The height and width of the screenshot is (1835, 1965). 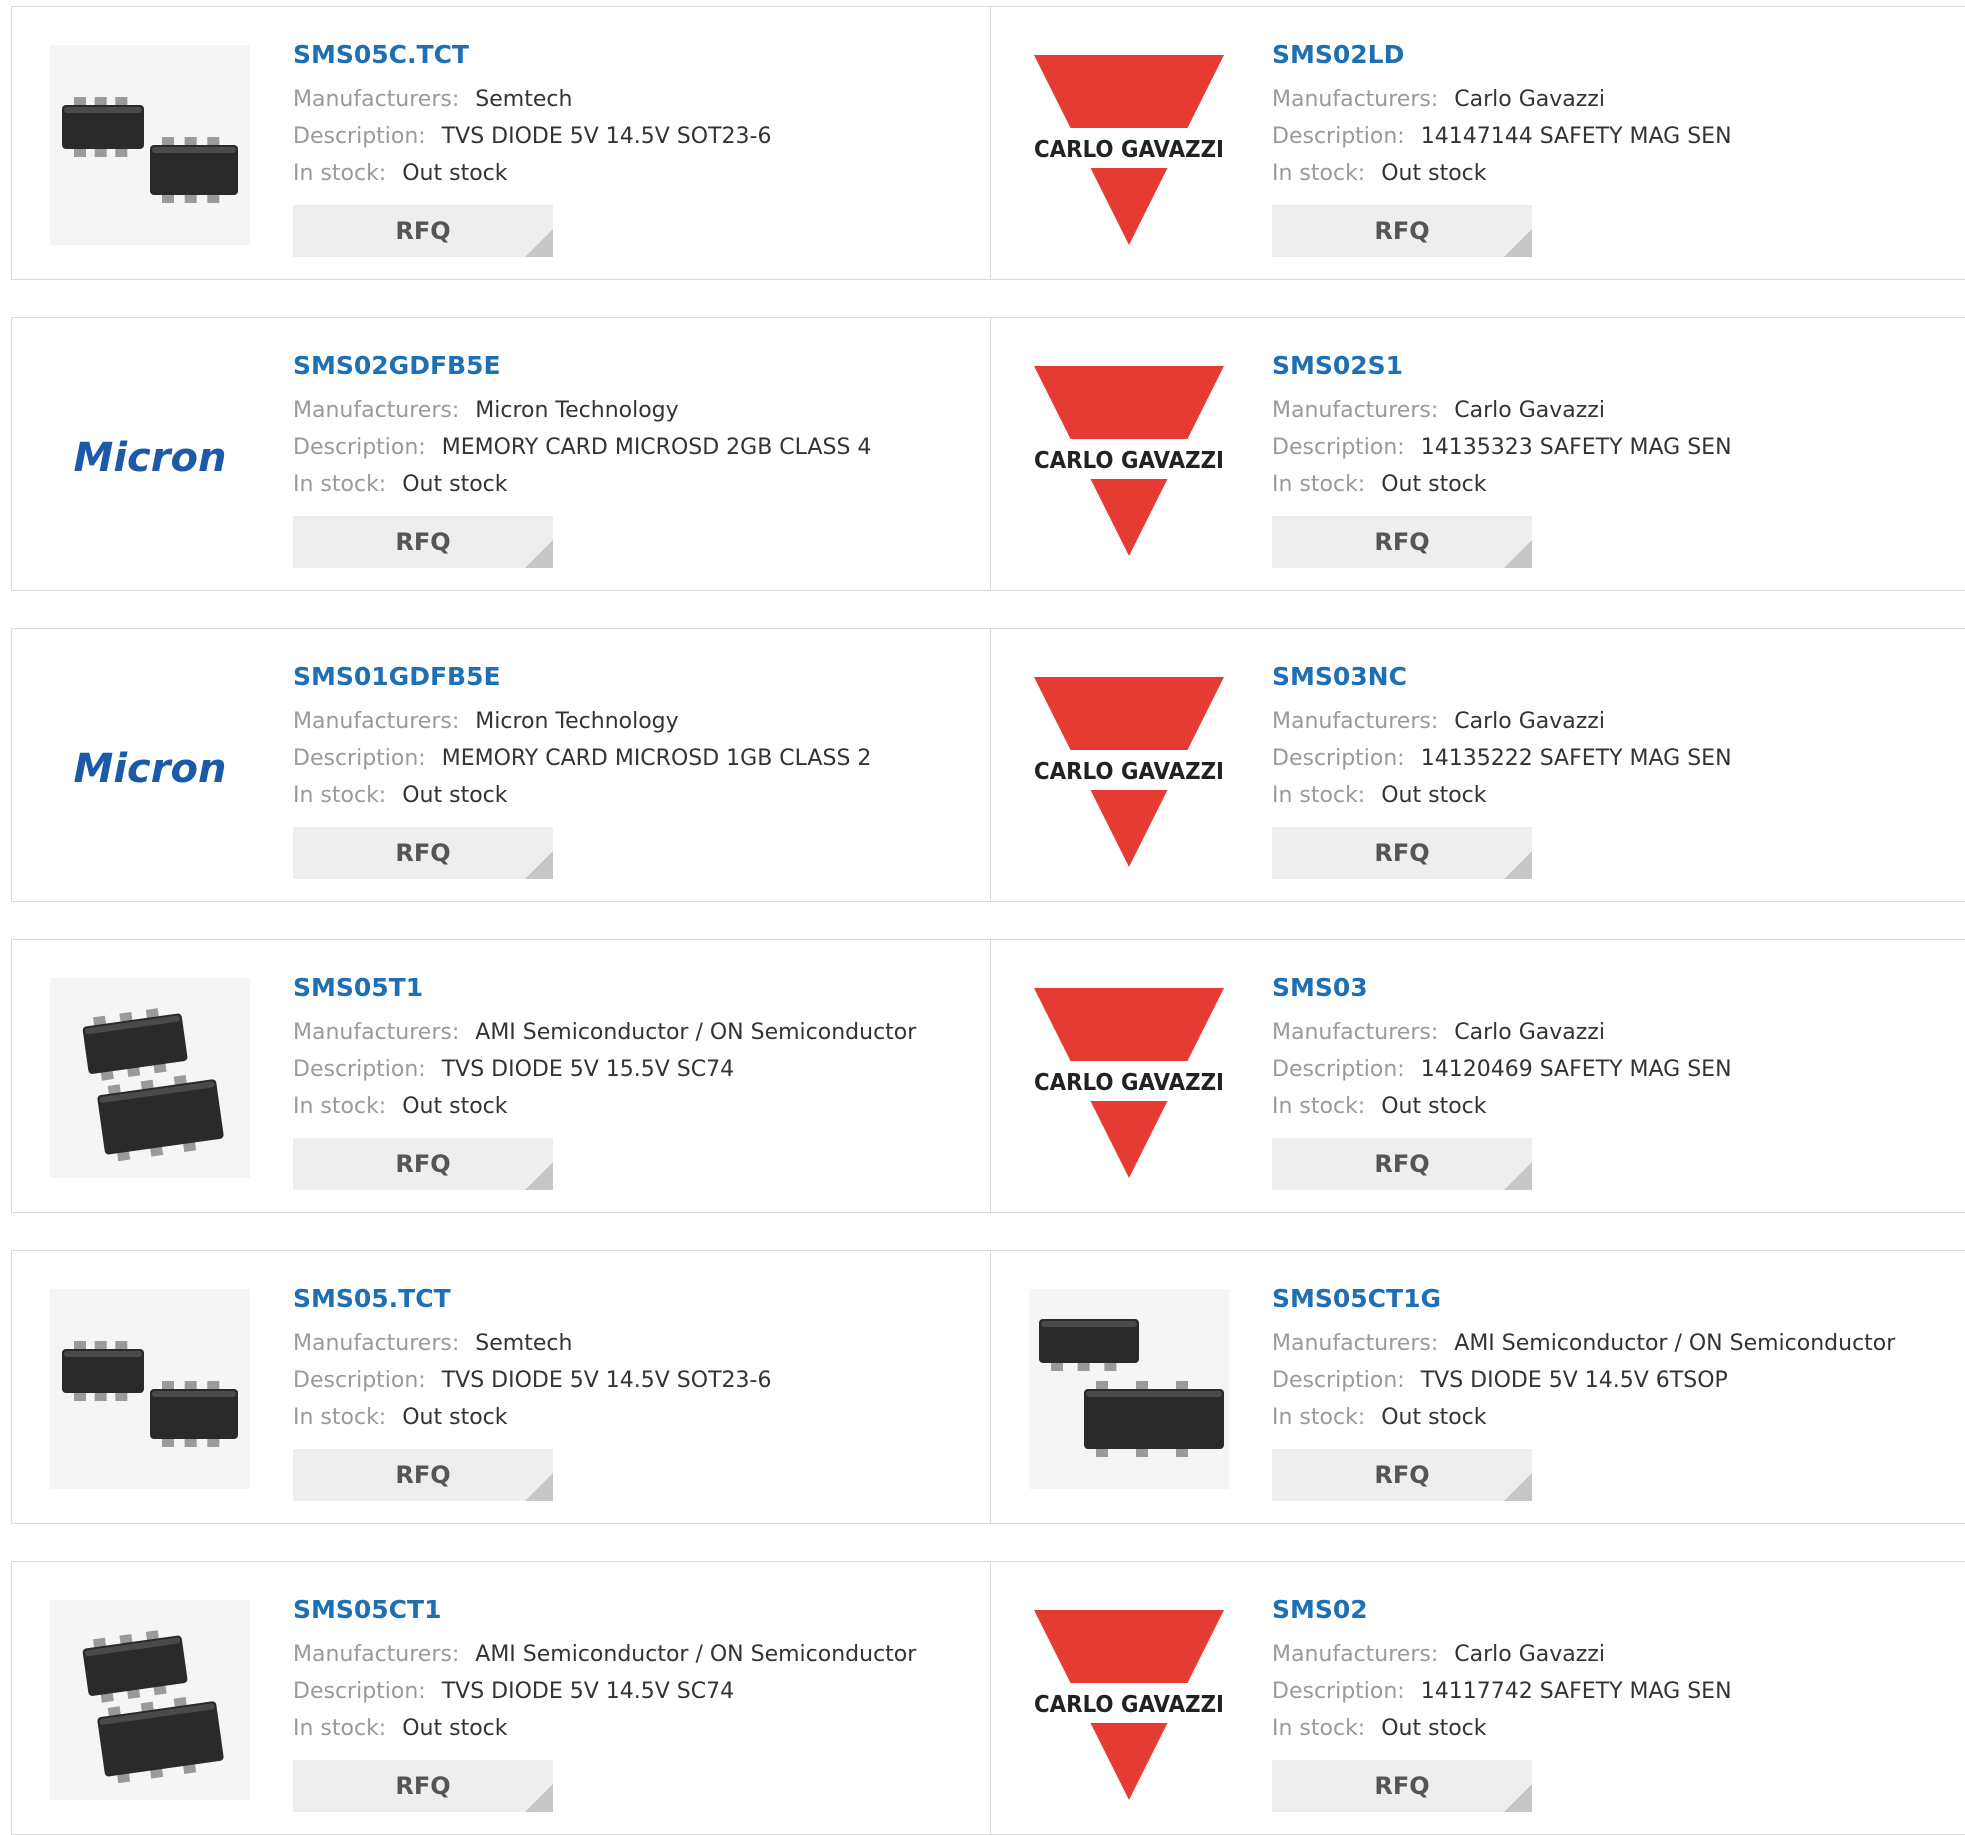 I want to click on description-line: Description: TVS DIODE 5V 14.5V SOT23-6, so click(x=633, y=1380).